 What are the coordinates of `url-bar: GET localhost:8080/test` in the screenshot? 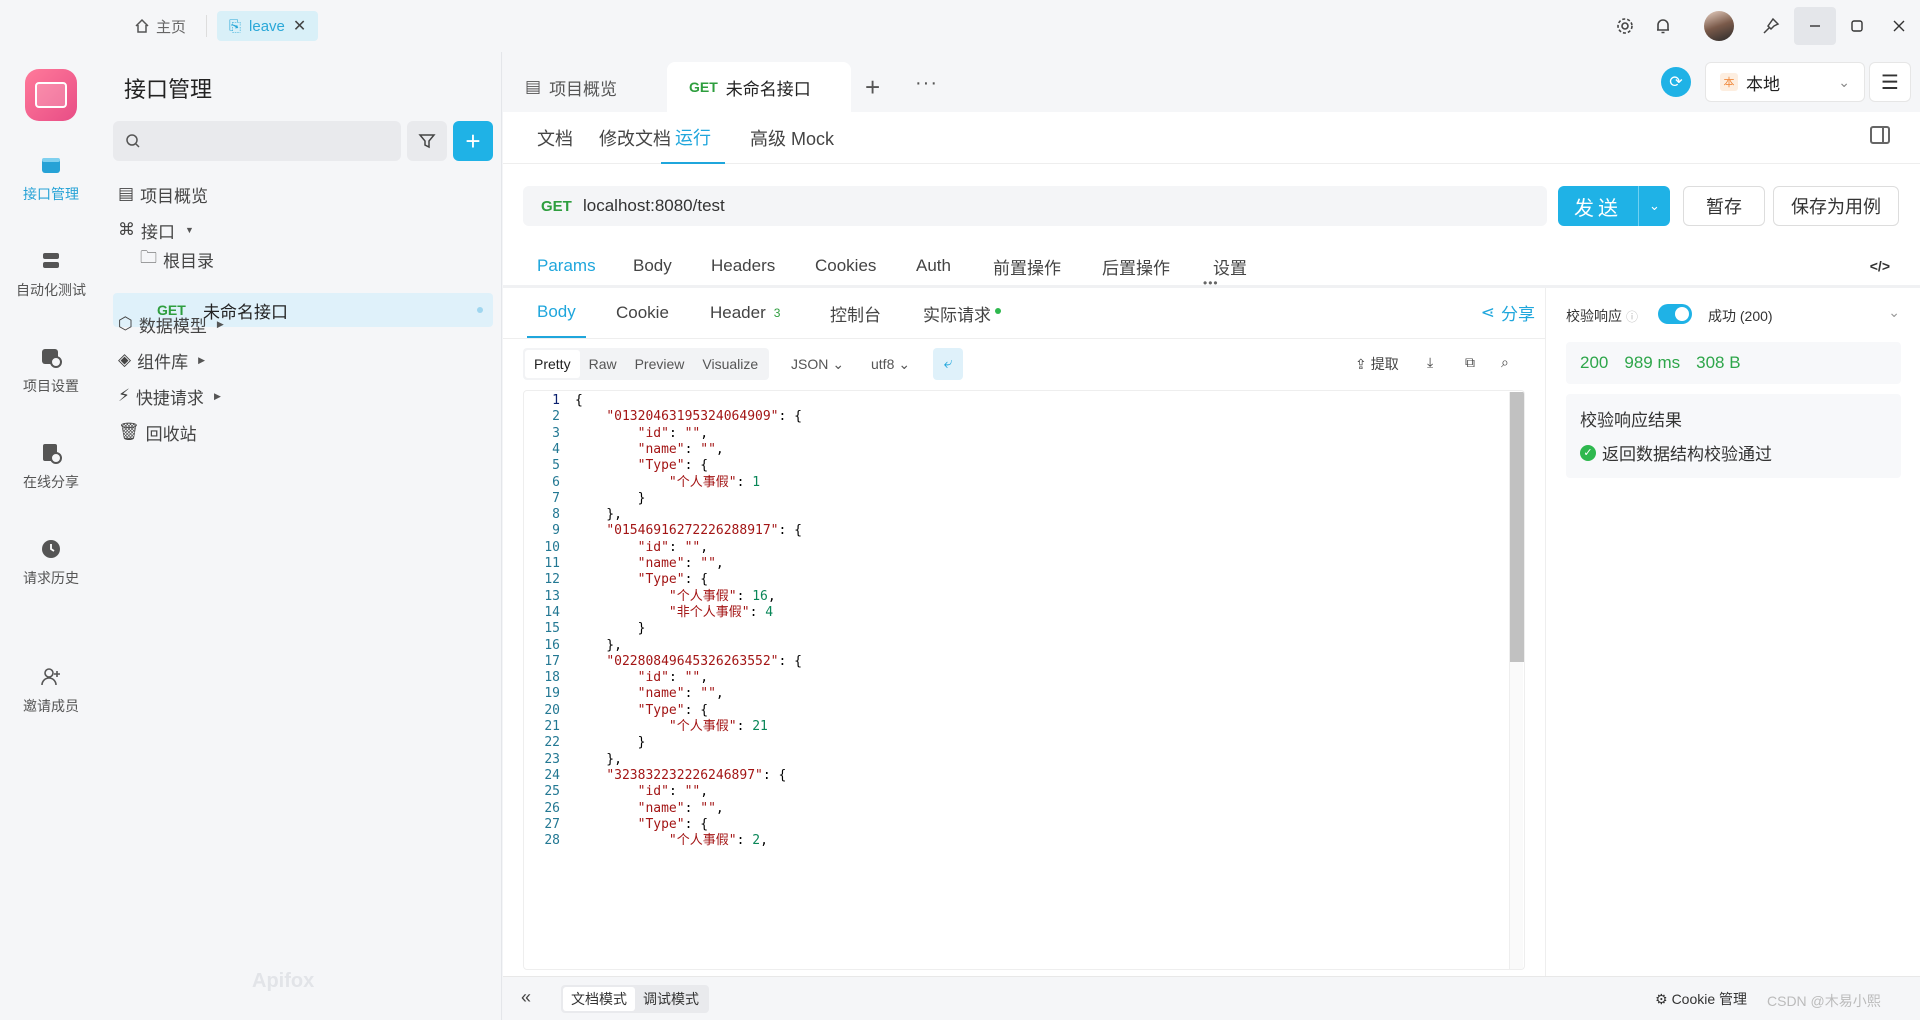 It's located at (1035, 206).